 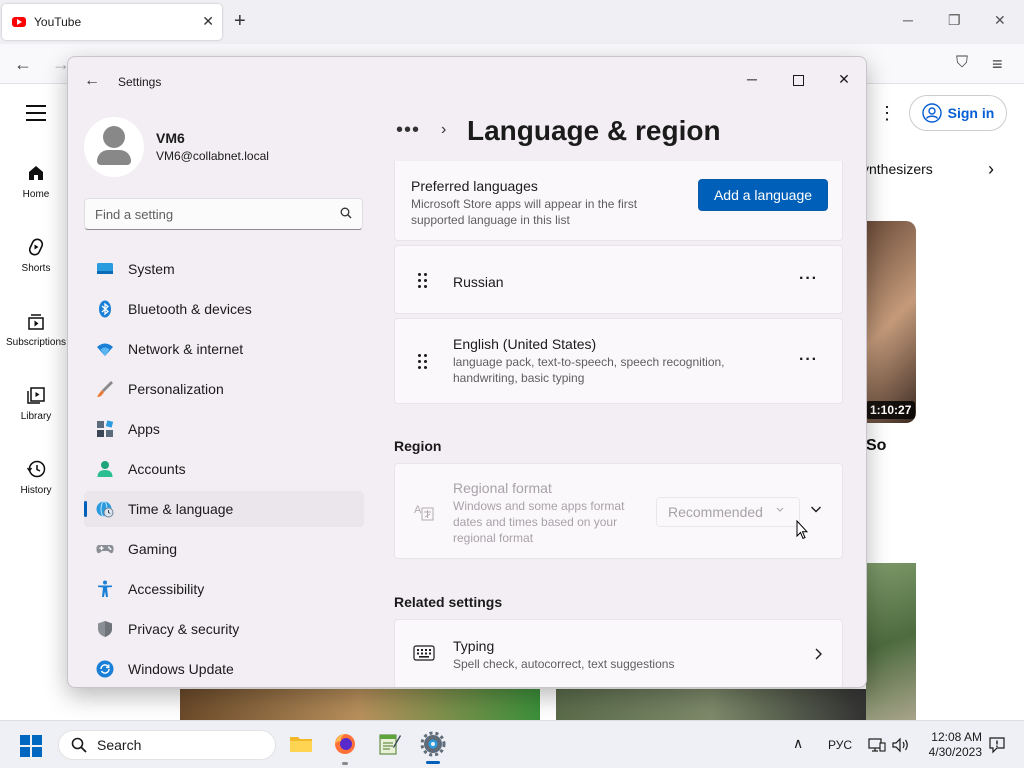 I want to click on yt-sidebar-home: Home, so click(x=36, y=181).